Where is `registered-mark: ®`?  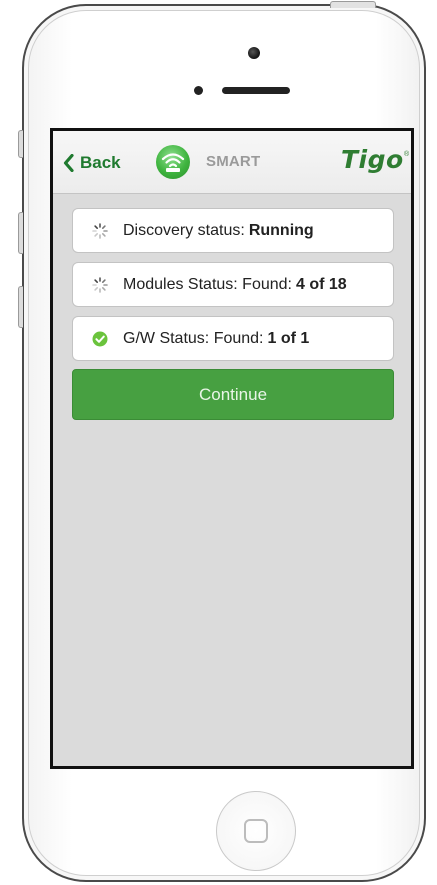 registered-mark: ® is located at coordinates (407, 154).